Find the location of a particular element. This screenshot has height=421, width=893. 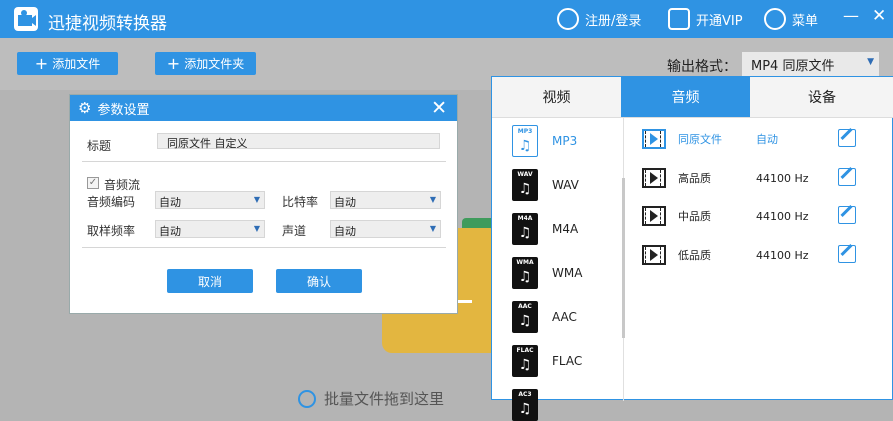

quality-name: 同原文件 is located at coordinates (700, 139).